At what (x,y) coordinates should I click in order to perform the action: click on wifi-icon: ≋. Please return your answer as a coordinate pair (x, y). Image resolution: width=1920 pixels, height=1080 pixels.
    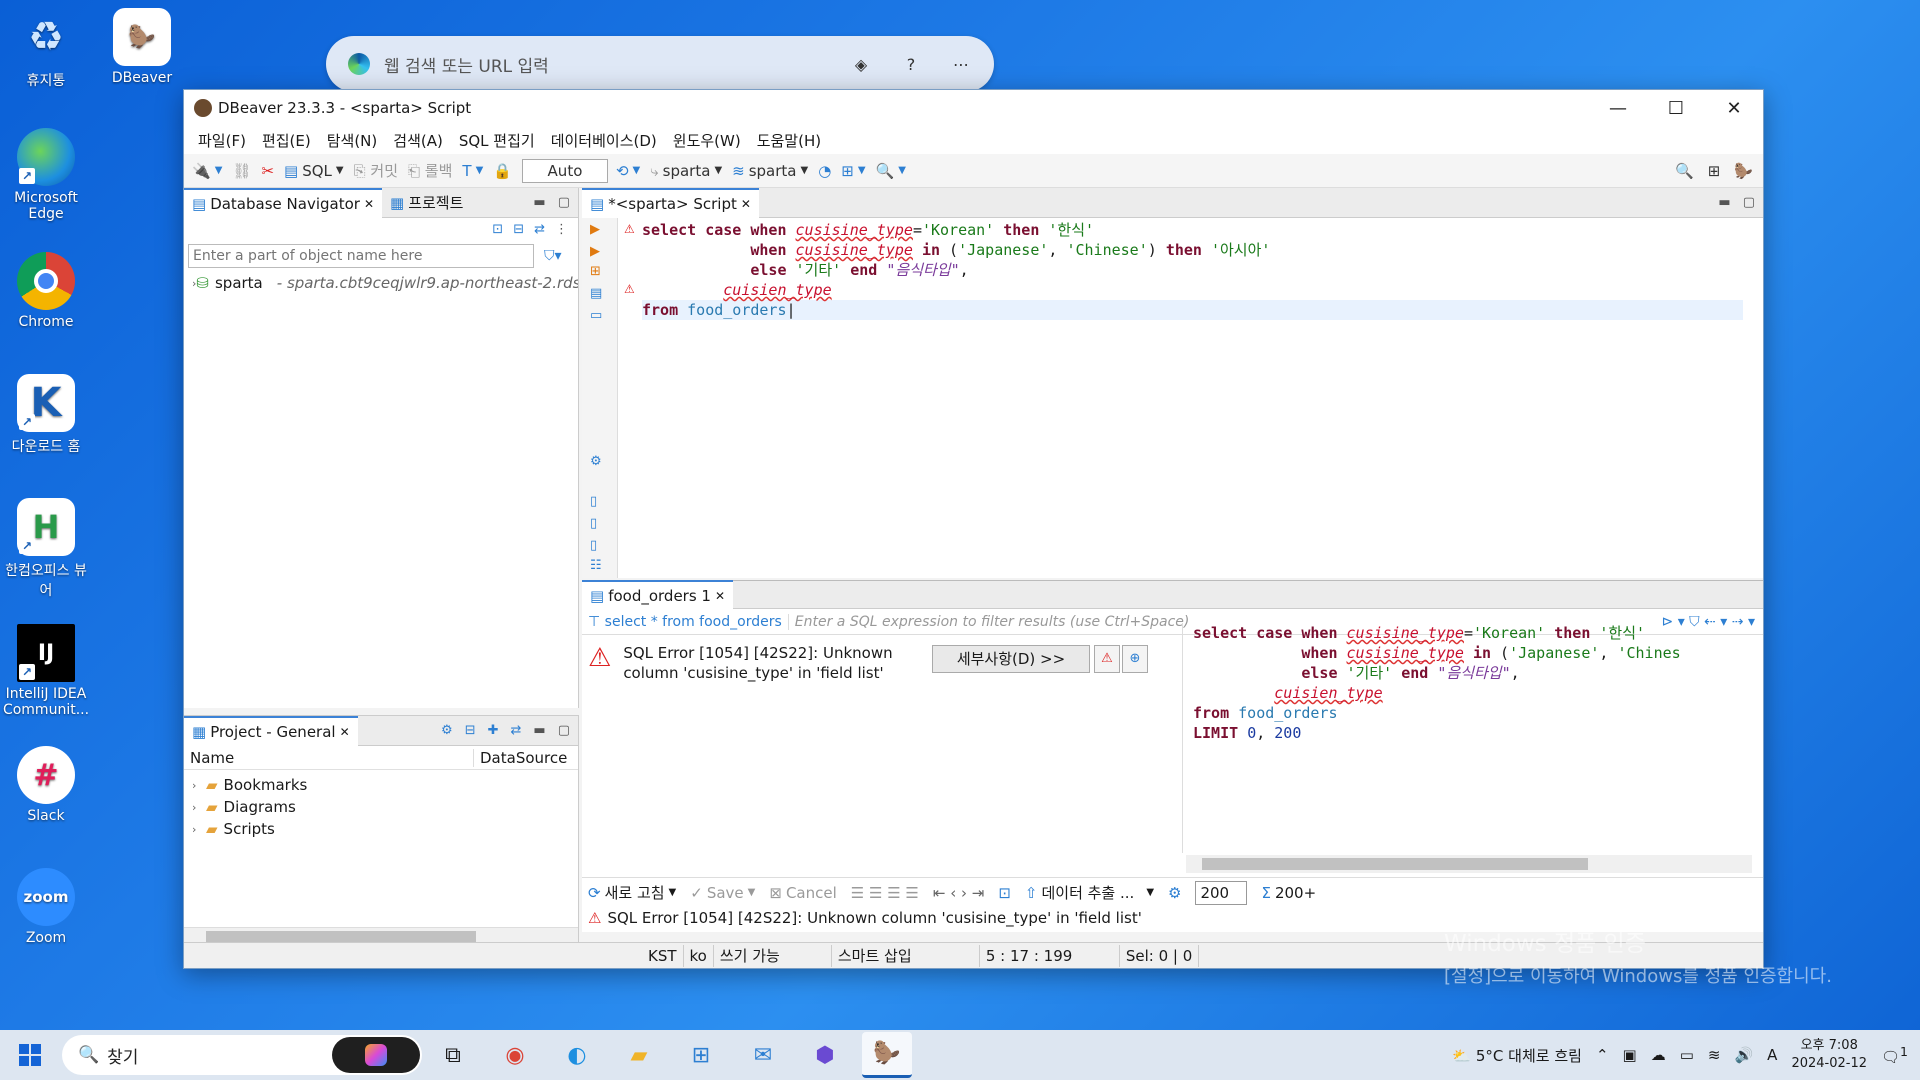
    Looking at the image, I should click on (1714, 1055).